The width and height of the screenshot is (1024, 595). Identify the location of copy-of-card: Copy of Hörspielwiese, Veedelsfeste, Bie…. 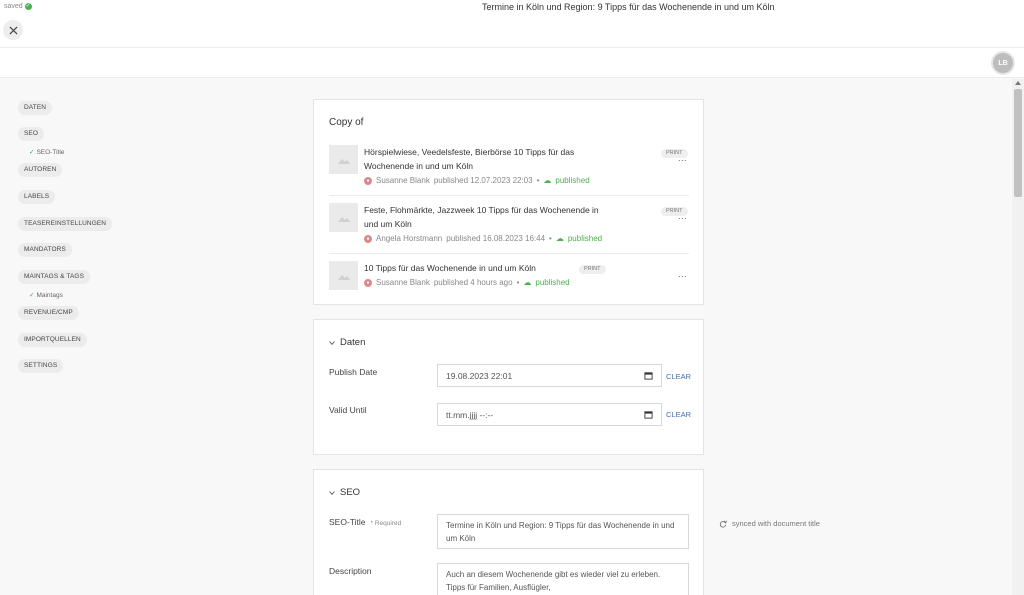
(508, 202).